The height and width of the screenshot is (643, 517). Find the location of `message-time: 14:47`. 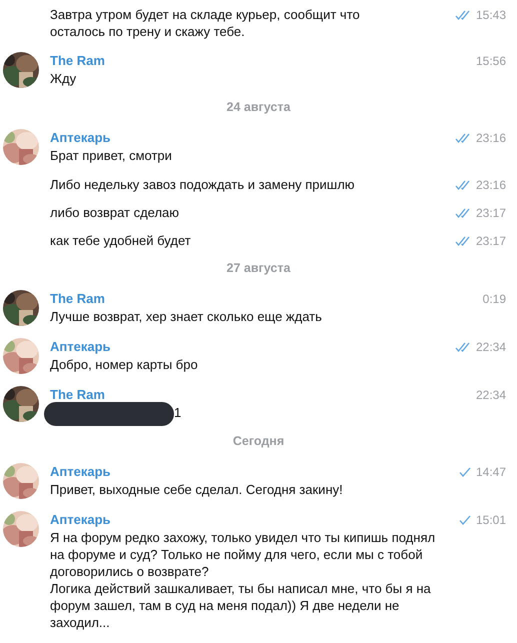

message-time: 14:47 is located at coordinates (491, 472).